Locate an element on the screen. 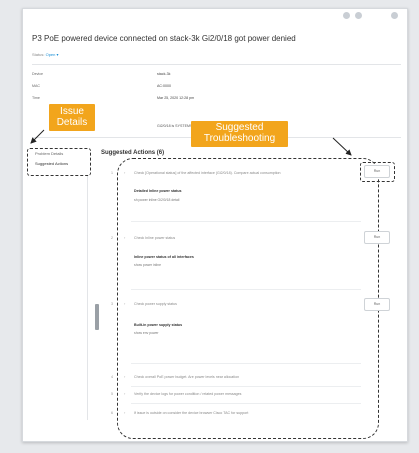 The width and height of the screenshot is (419, 453). arrow-suggested-troubleshooting is located at coordinates (342, 146).